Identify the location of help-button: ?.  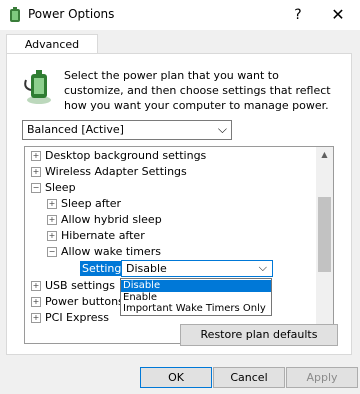
(298, 15).